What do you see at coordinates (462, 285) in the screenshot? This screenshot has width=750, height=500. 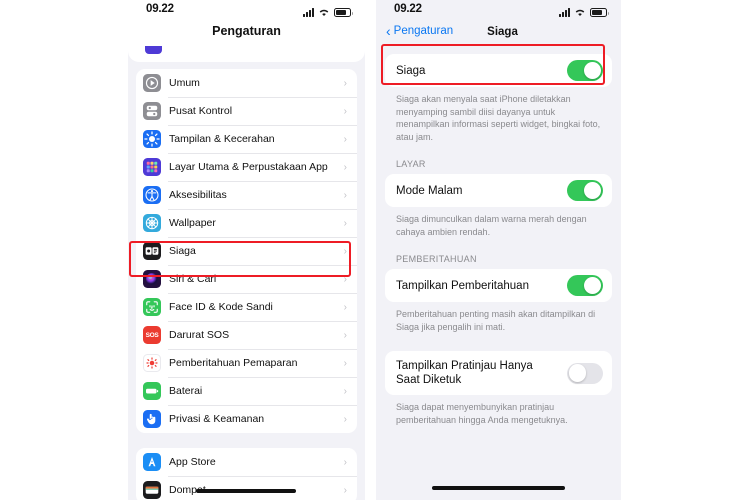 I see `row-label: Tampilkan Pemberitahuan` at bounding box center [462, 285].